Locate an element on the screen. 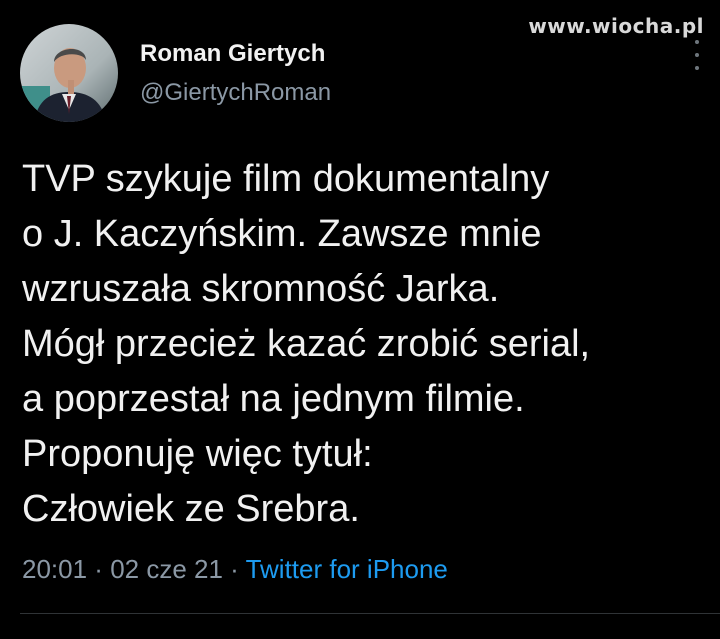  tweet-line: o J. Kaczyńskim. Zawsze mnie is located at coordinates (282, 234).